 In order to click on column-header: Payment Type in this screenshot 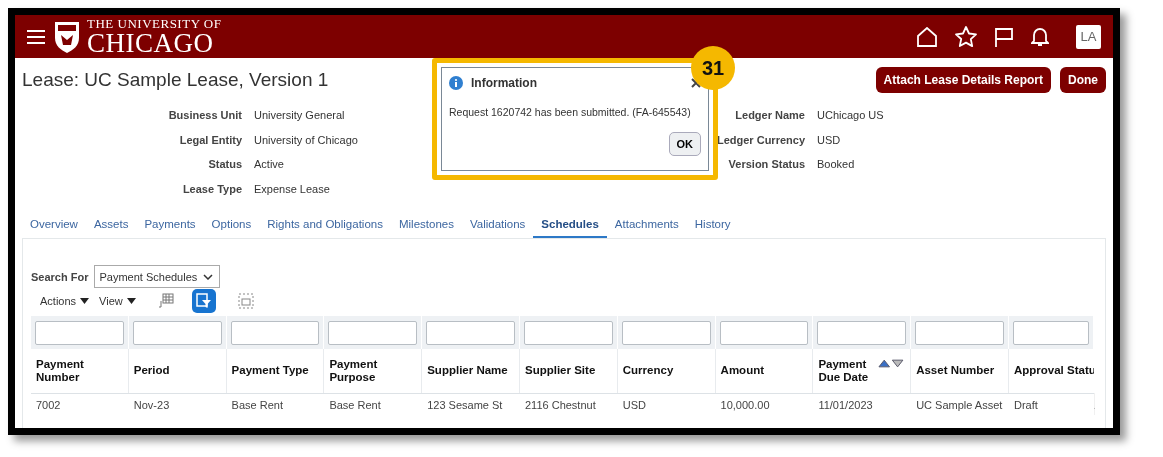, I will do `click(270, 371)`.